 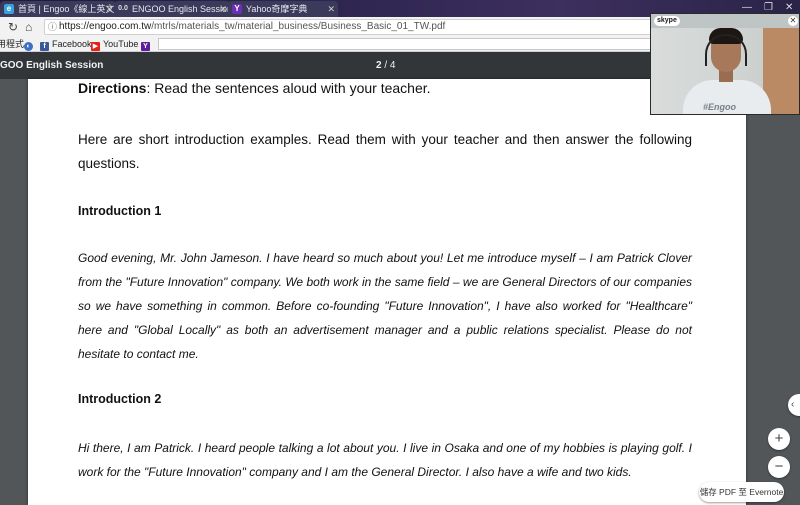 I want to click on bookmark-globe: ◐, so click(x=30, y=44).